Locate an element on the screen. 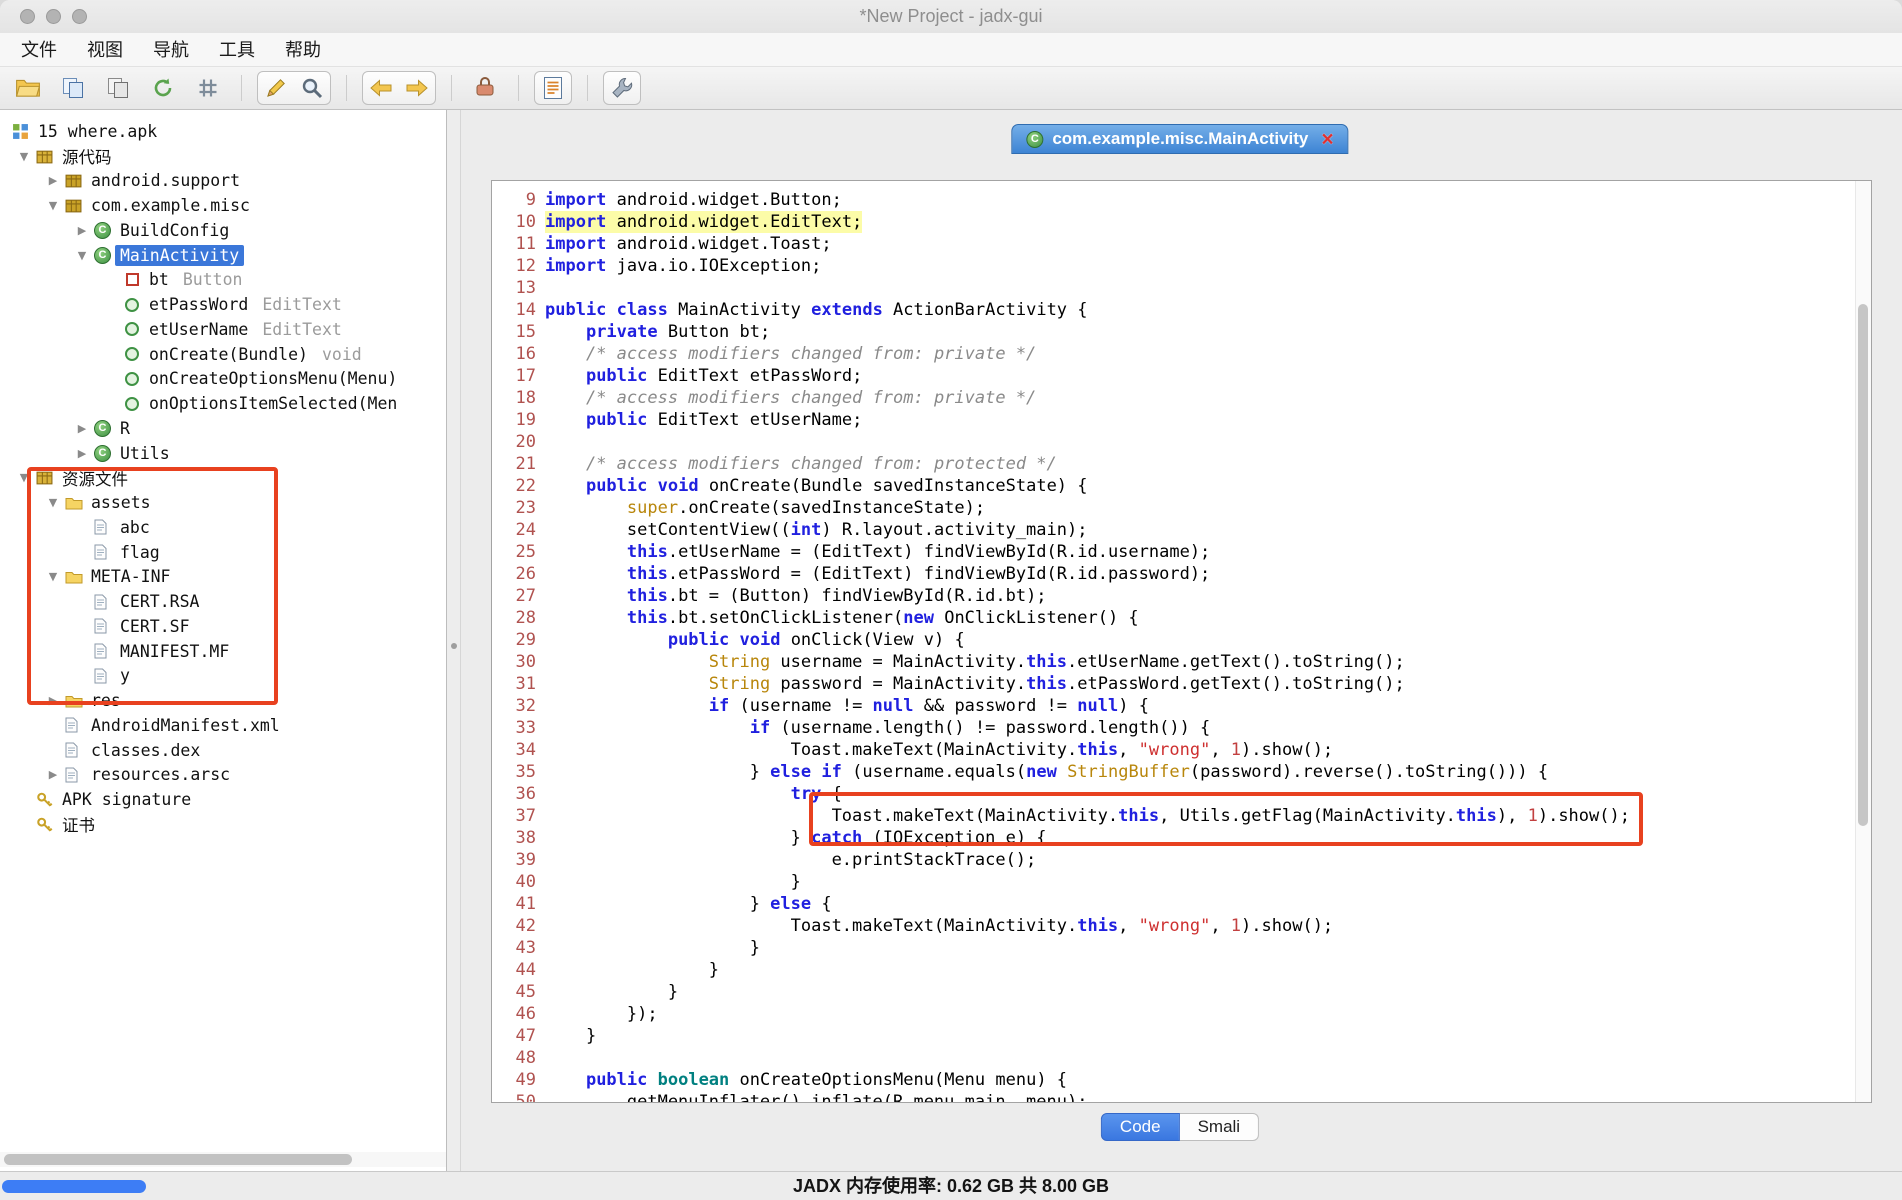 The image size is (1902, 1200). code-line-20: 20 is located at coordinates (1181, 442).